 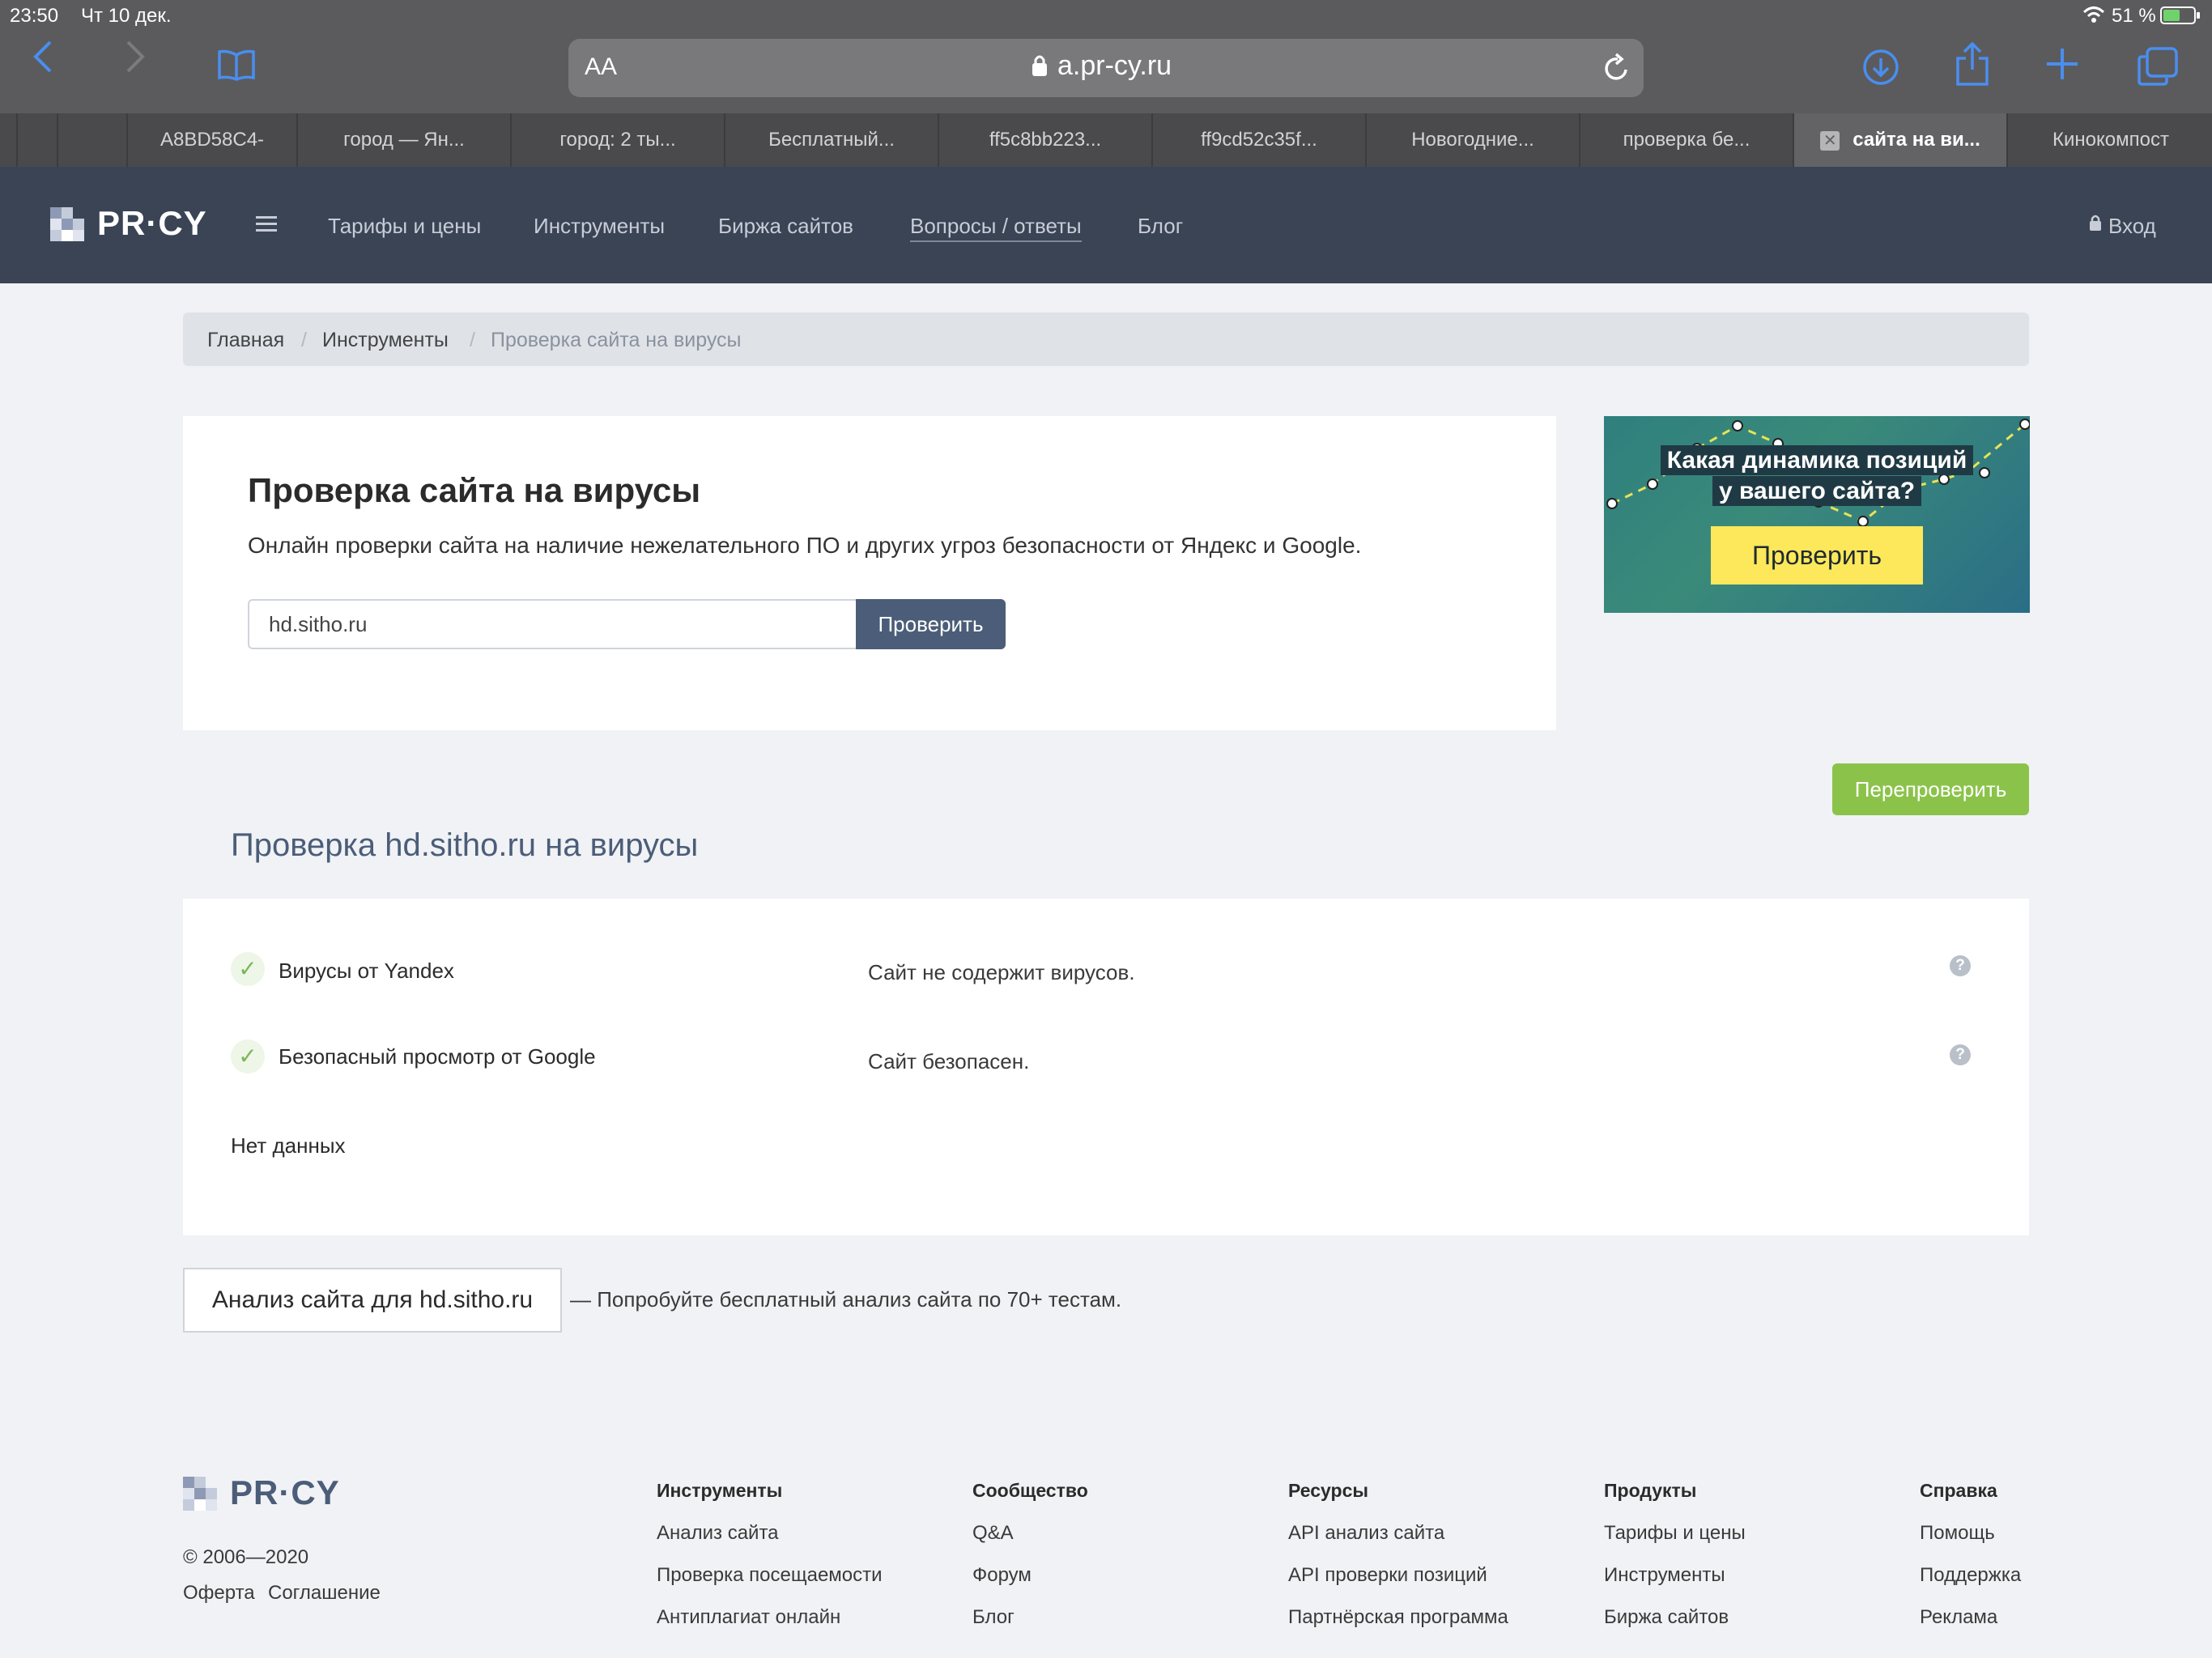 I want to click on nav-tools: Инструменты, so click(x=599, y=226).